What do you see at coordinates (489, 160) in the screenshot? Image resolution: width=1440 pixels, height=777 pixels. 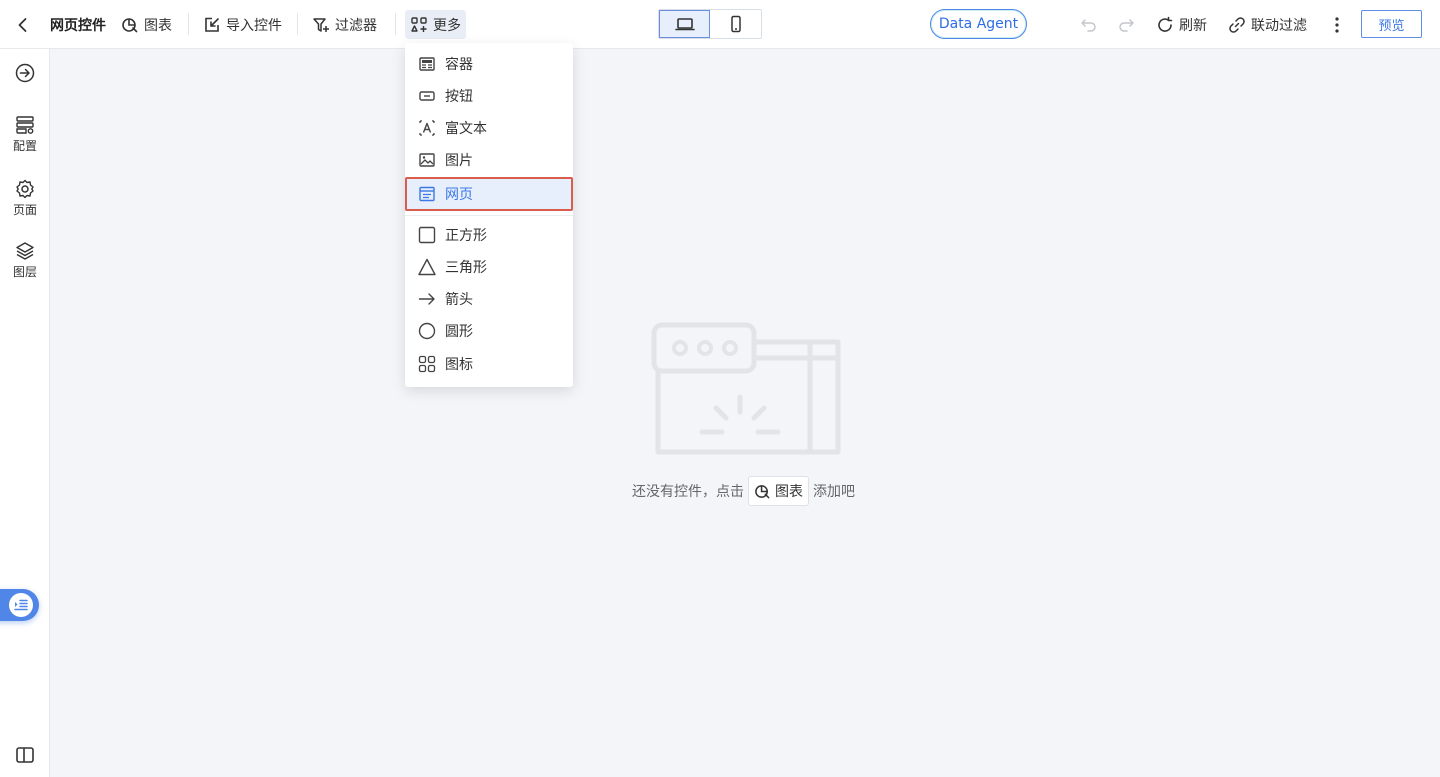 I see `menu-item-image: 图片` at bounding box center [489, 160].